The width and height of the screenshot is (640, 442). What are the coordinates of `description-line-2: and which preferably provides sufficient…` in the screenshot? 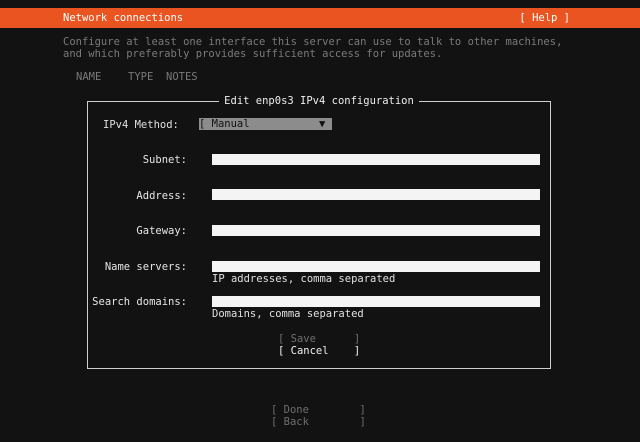 It's located at (253, 54).